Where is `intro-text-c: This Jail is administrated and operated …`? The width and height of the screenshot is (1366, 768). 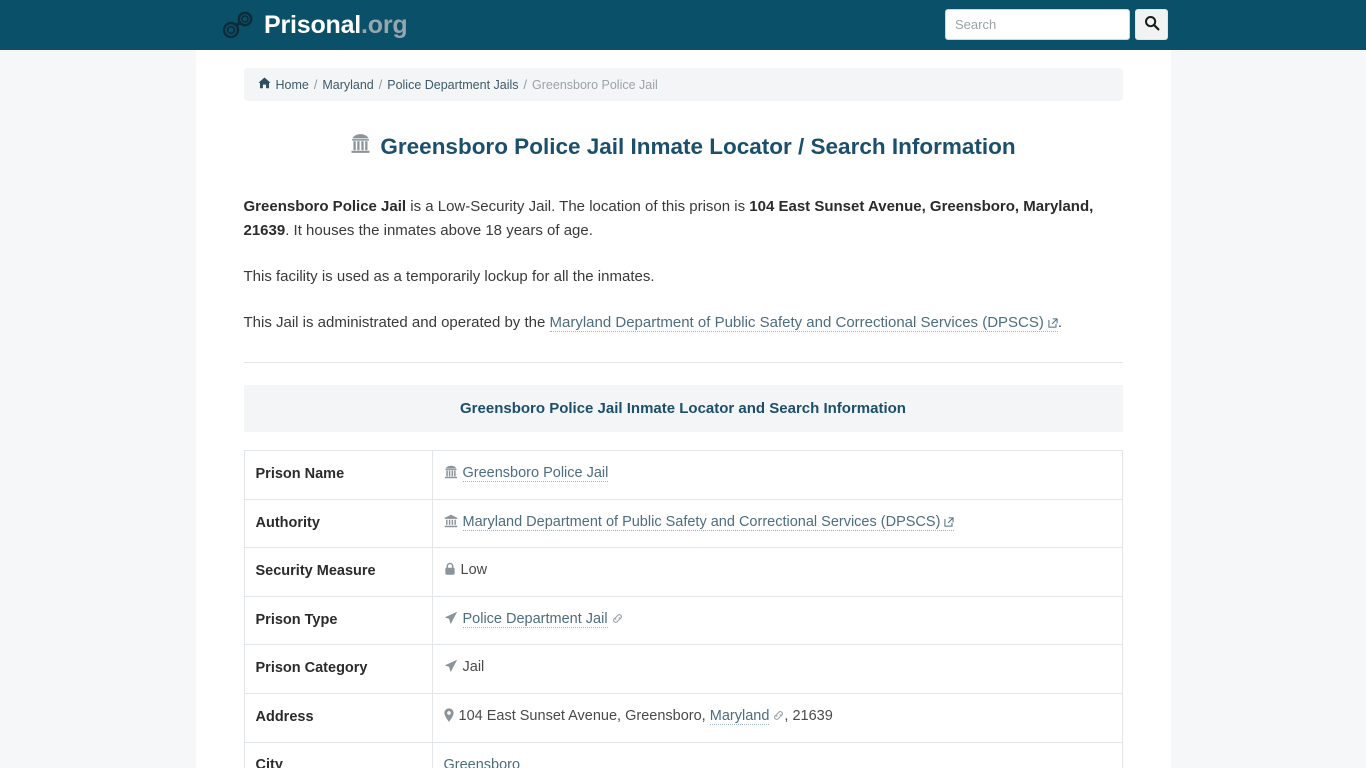
intro-text-c: This Jail is administrated and operated … is located at coordinates (396, 323).